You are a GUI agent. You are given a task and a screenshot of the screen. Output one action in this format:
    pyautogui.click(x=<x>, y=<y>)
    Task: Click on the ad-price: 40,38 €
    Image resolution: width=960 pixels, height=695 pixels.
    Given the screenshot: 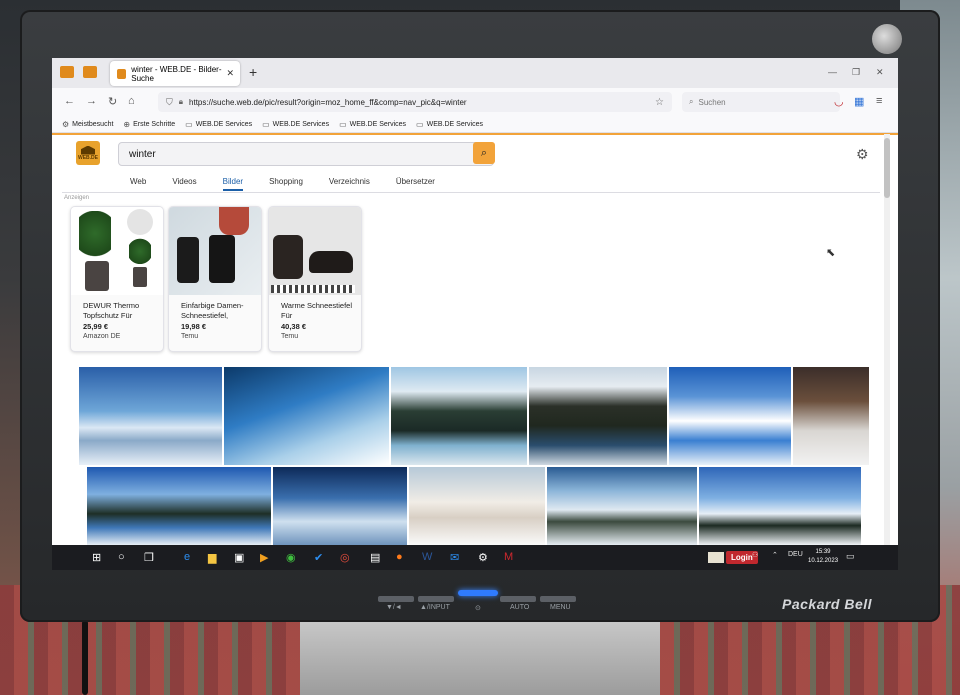 What is the action you would take?
    pyautogui.click(x=294, y=326)
    